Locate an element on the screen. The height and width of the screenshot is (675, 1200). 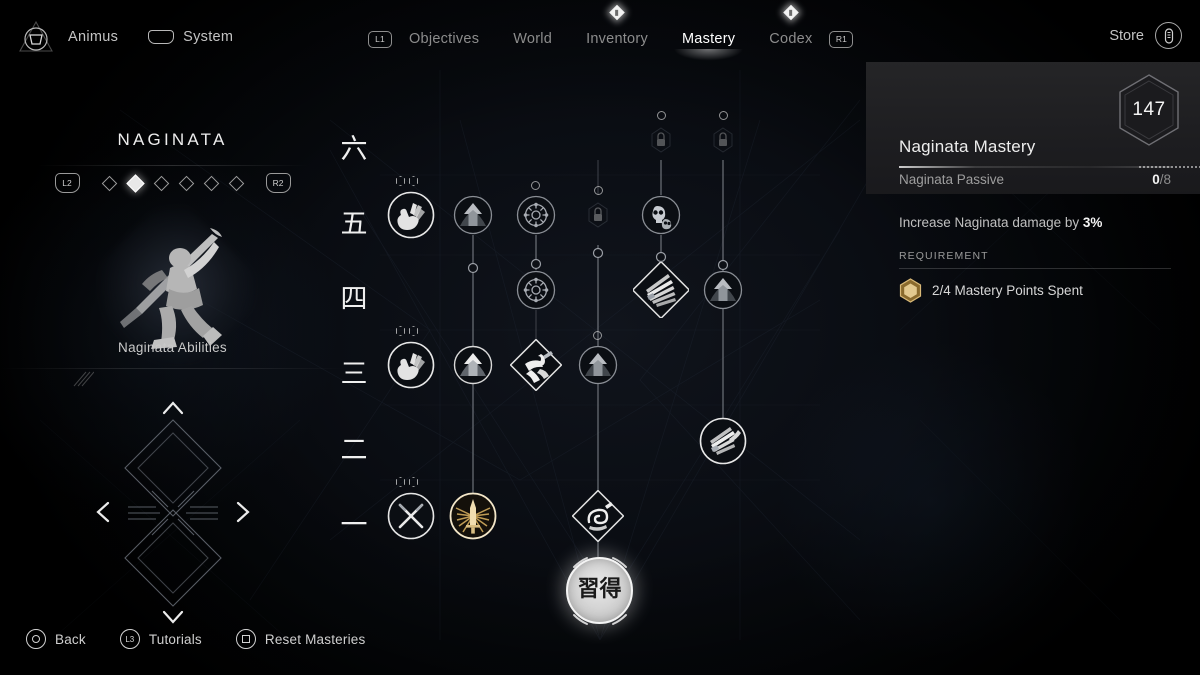
mastery-points-value: 147 is located at coordinates (1149, 109).